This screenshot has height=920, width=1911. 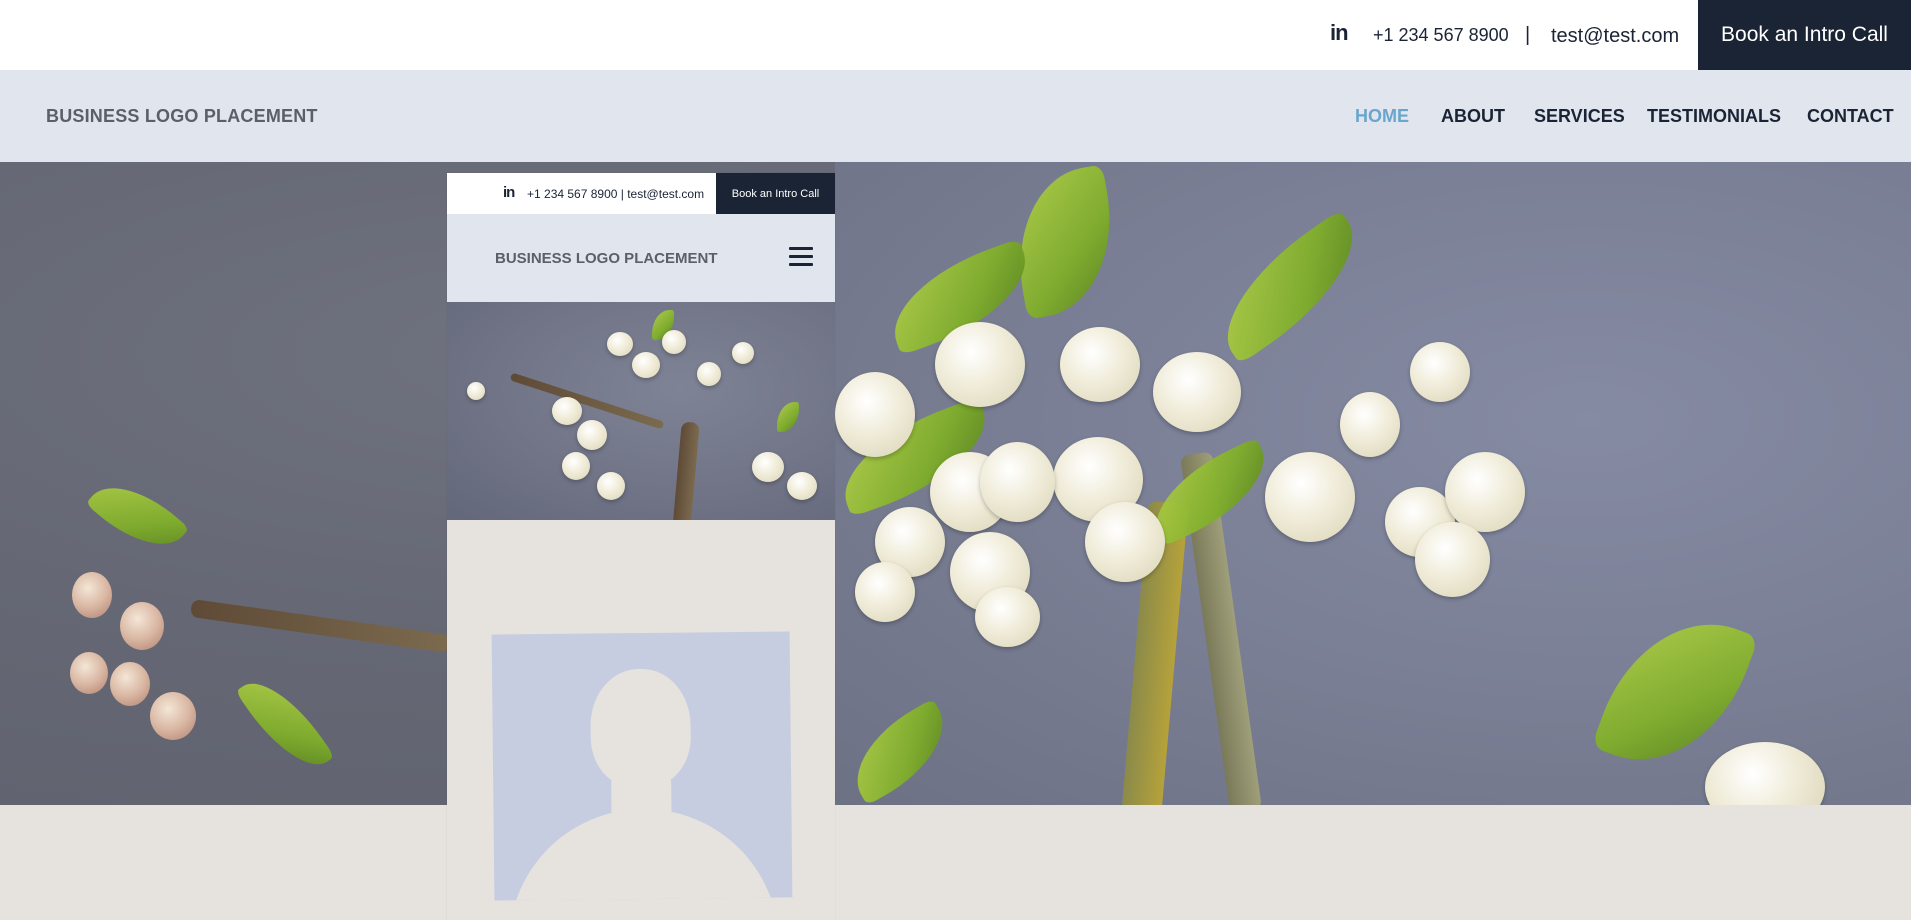 I want to click on book-intro-call-button: Book an Intro Call, so click(x=1804, y=35).